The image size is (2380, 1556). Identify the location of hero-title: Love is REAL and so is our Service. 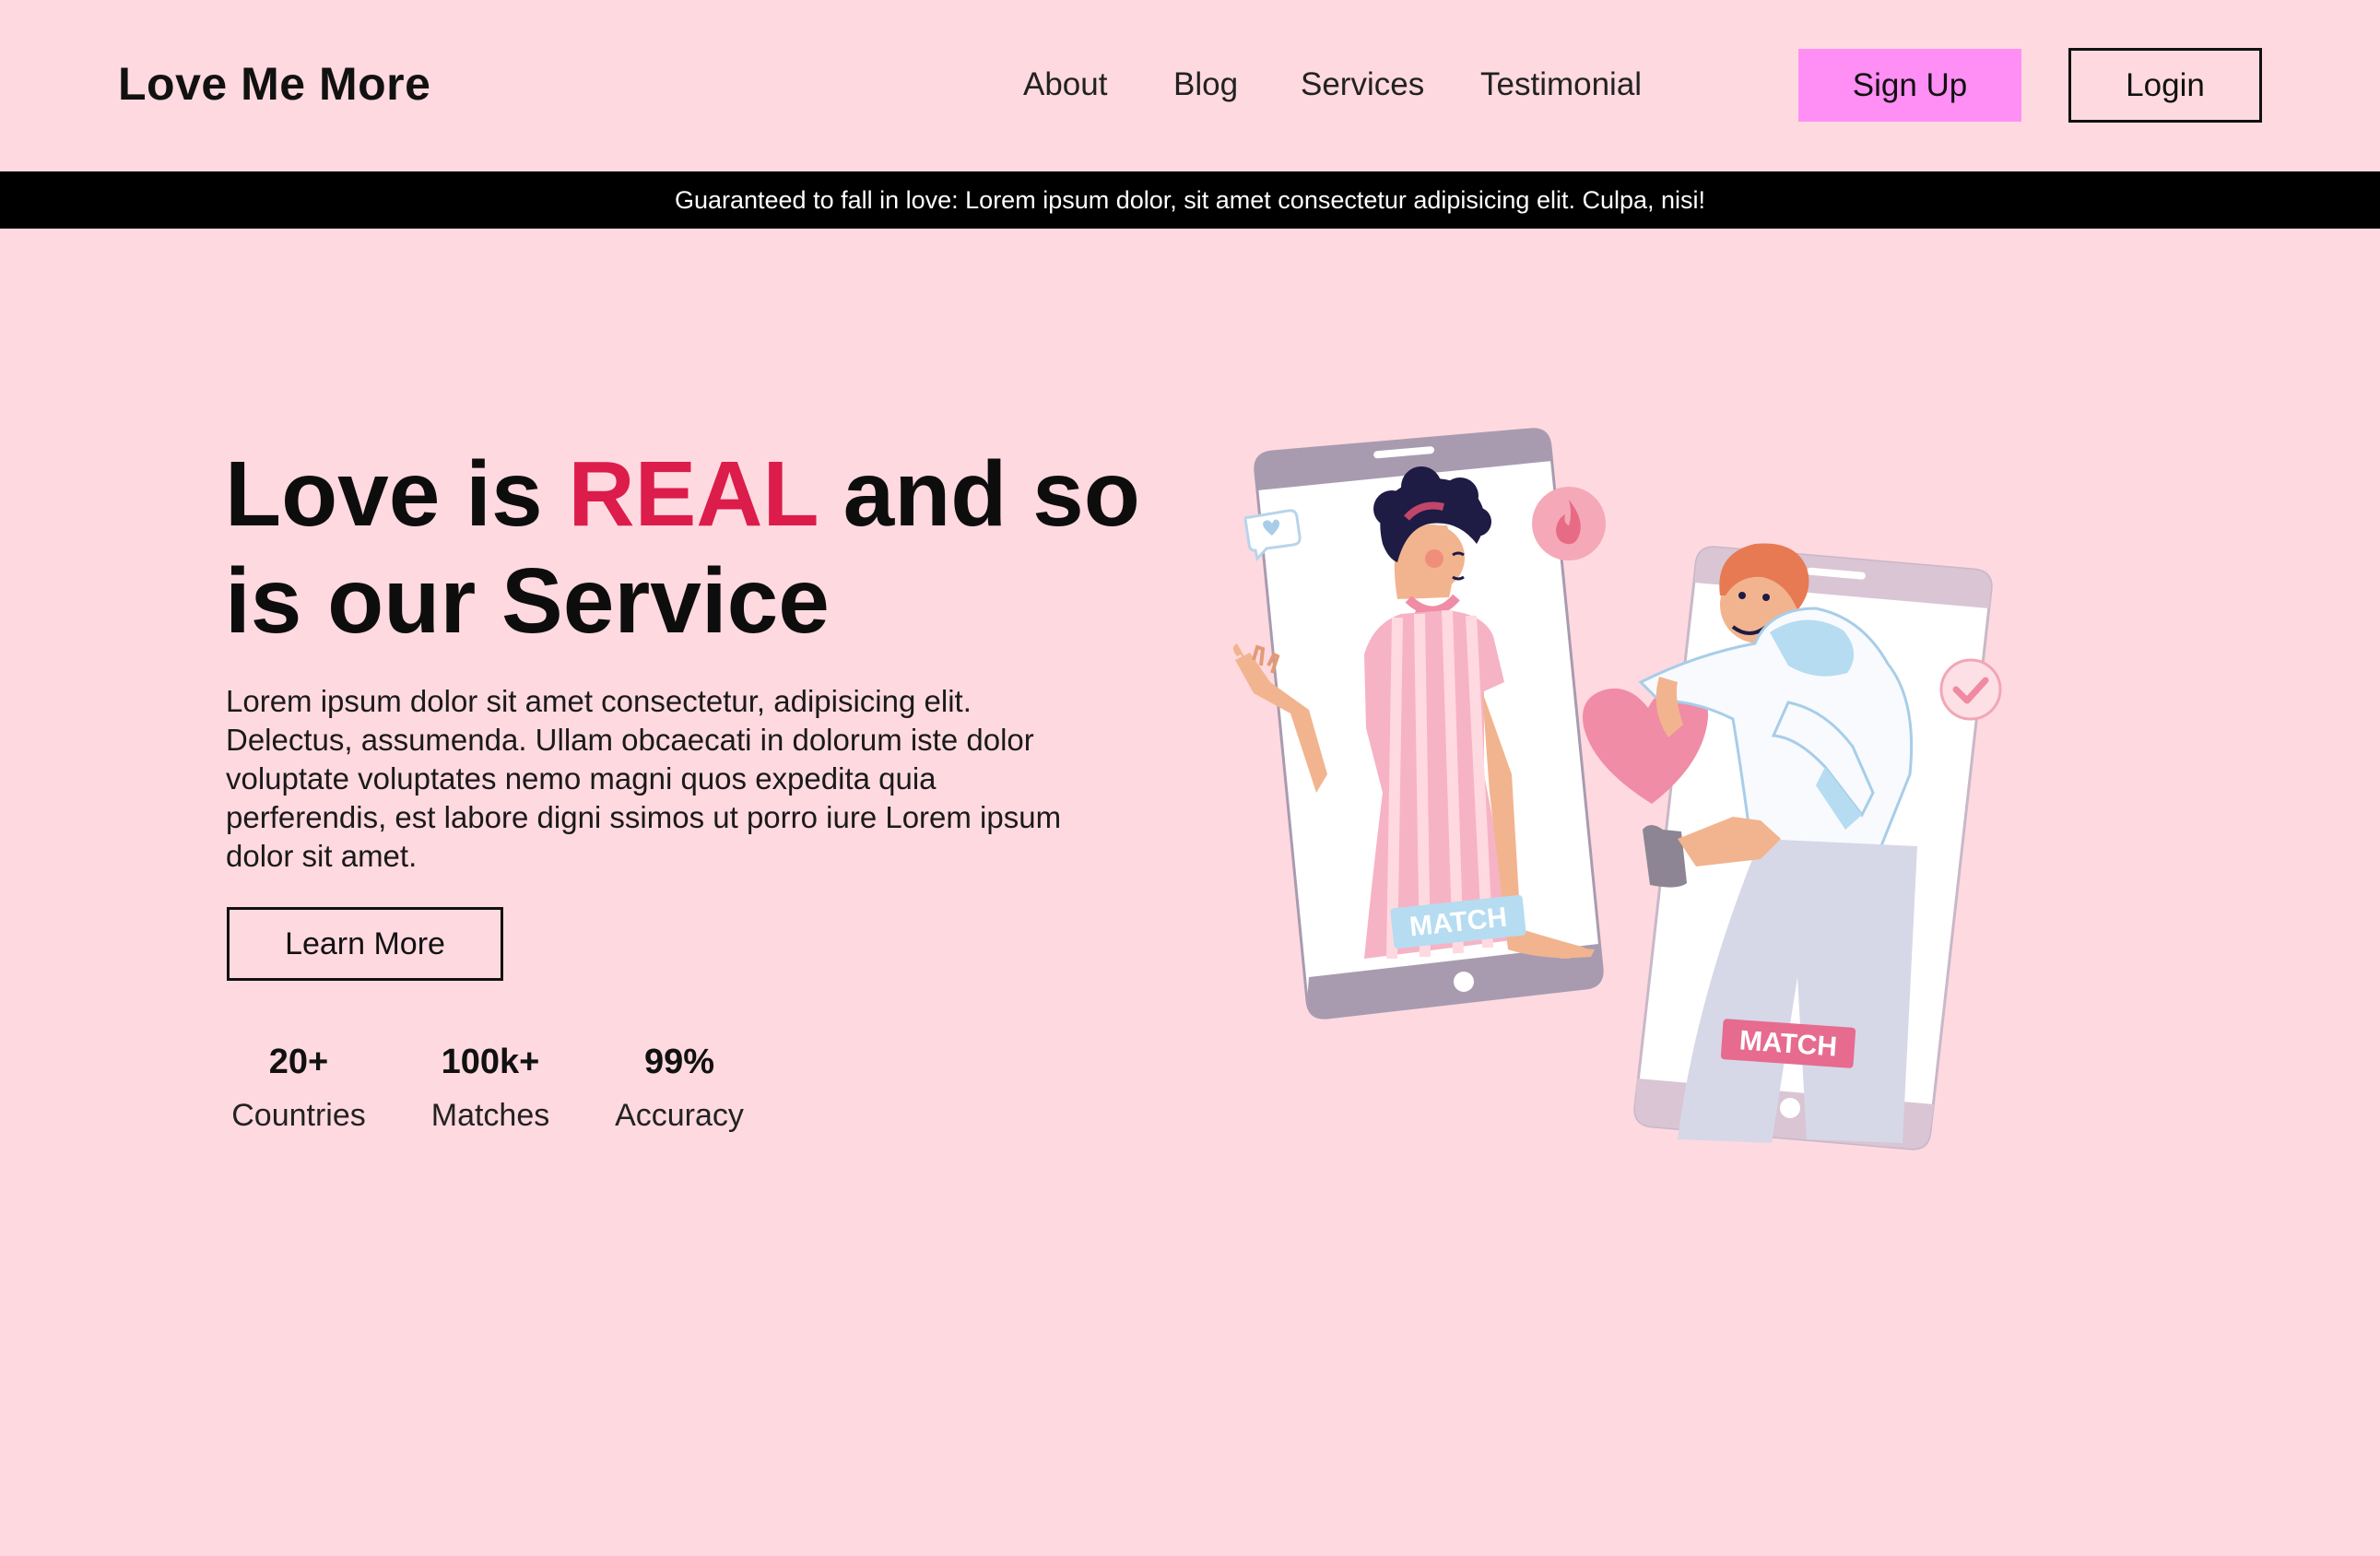
(686, 547).